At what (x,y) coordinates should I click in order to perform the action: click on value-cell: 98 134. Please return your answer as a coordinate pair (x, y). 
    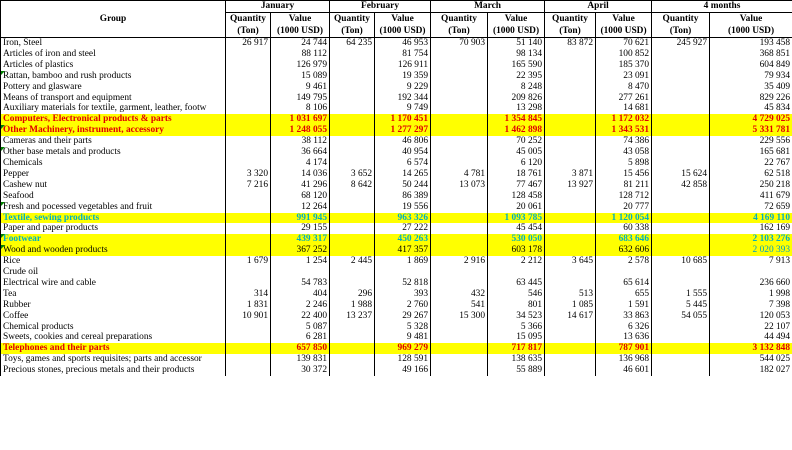
    Looking at the image, I should click on (516, 54).